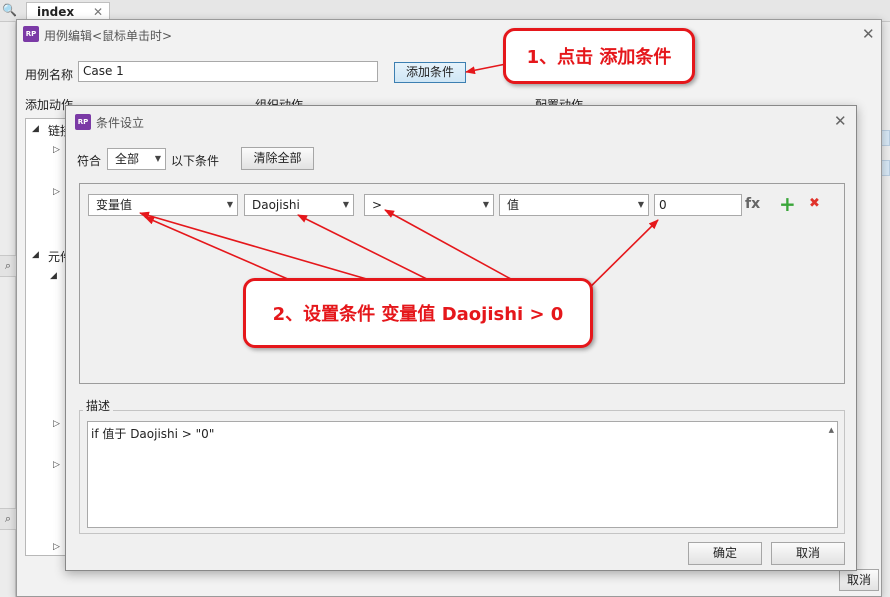  I want to click on annotation-step1: 1、点击 添加条件, so click(599, 56).